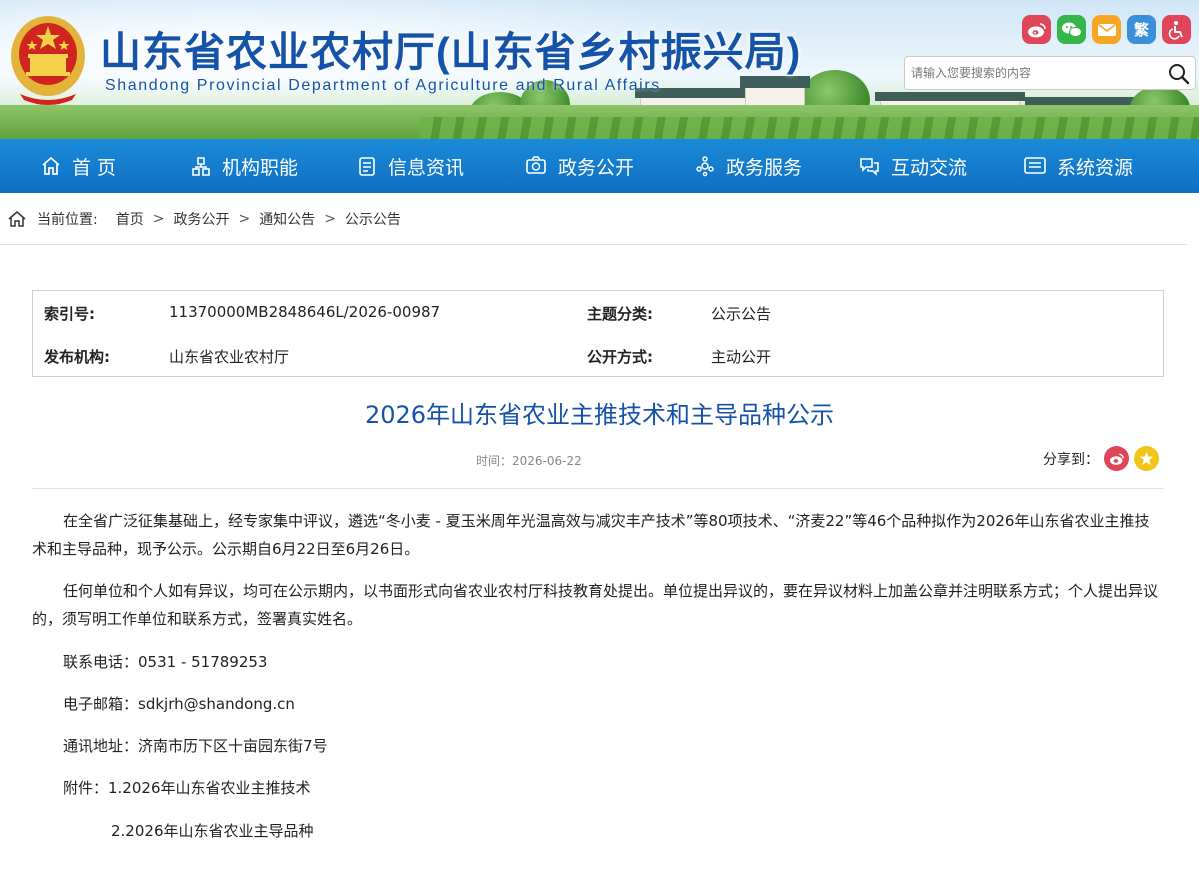  Describe the element at coordinates (451, 52) in the screenshot. I see `site-title: 山东省农业农村厅(山东省乡村振兴局)` at that location.